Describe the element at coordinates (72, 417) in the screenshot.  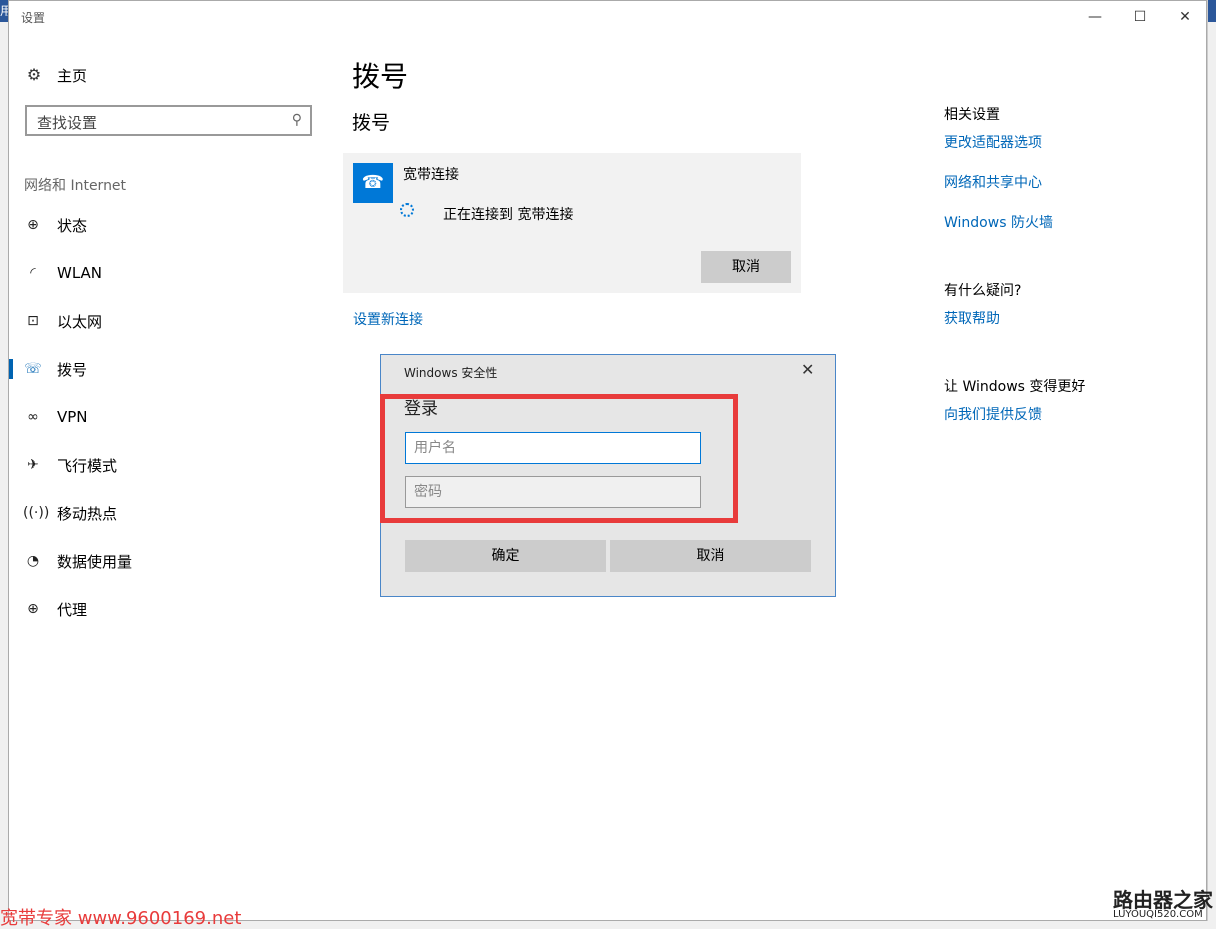
I see `sidebar-item-label: VPN` at that location.